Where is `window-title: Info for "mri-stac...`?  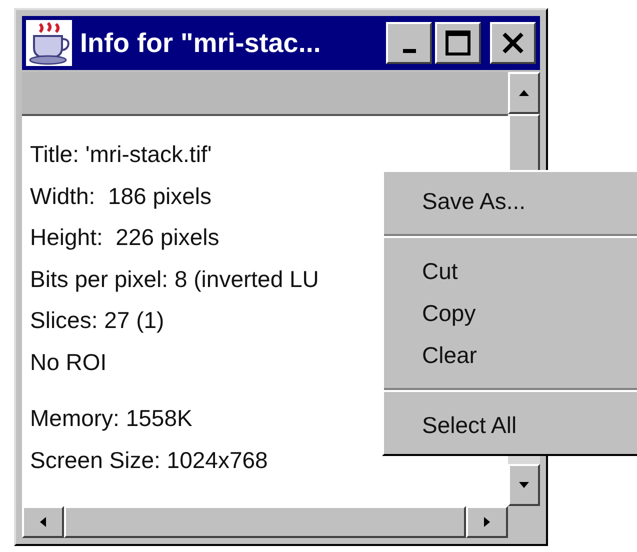
window-title: Info for "mri-stac... is located at coordinates (201, 43).